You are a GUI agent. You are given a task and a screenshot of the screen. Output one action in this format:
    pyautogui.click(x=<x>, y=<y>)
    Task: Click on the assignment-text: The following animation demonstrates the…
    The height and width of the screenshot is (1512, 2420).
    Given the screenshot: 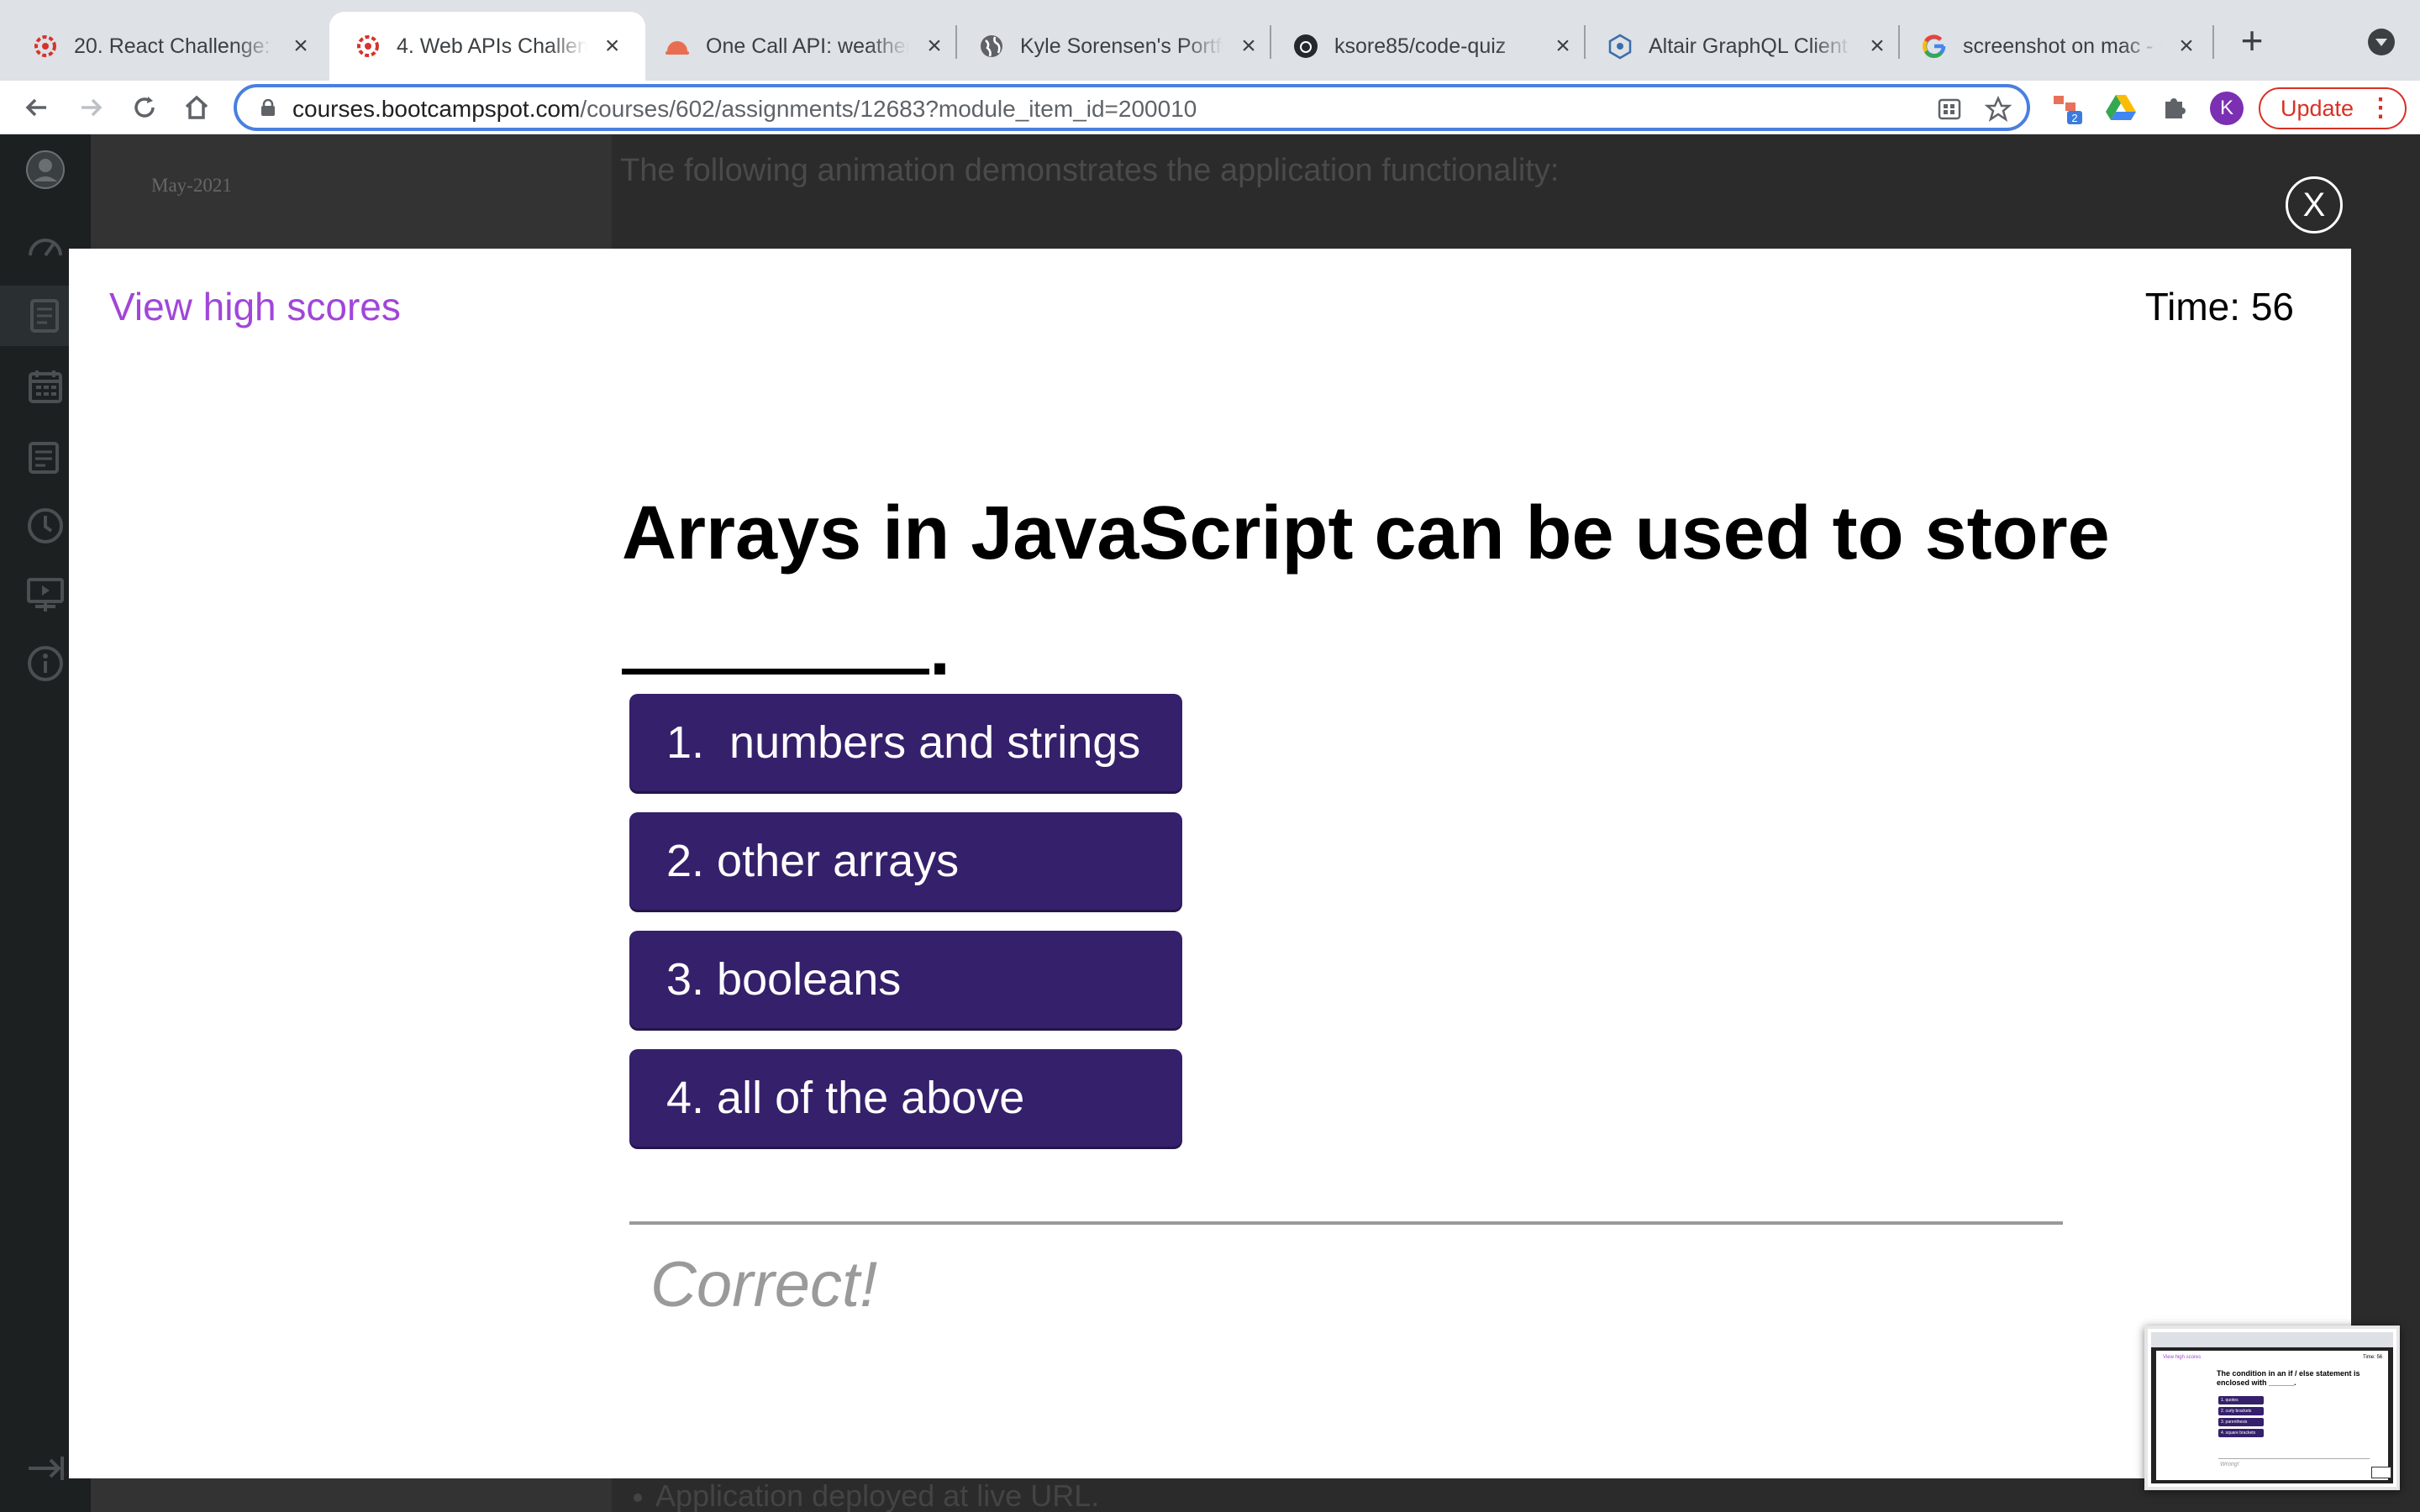 What is the action you would take?
    pyautogui.click(x=1090, y=170)
    